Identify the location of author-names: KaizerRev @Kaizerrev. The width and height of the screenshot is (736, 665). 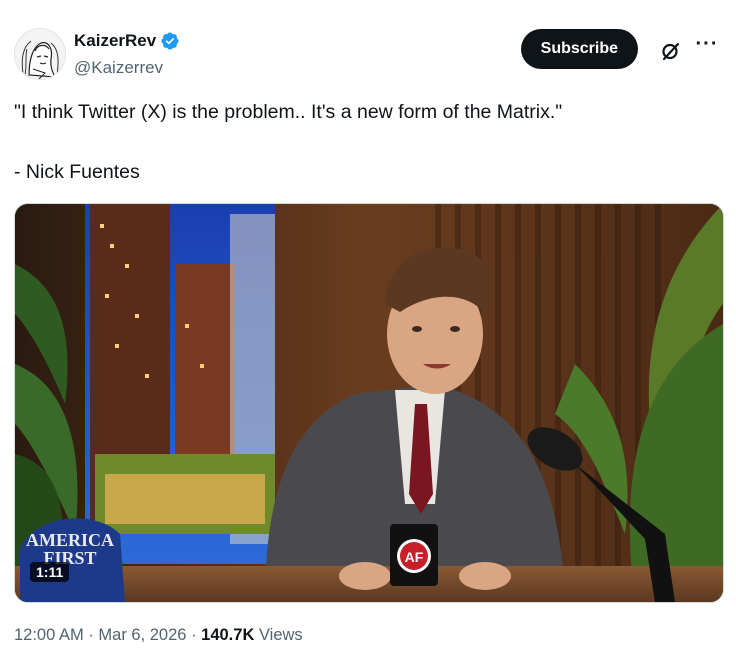
(127, 54).